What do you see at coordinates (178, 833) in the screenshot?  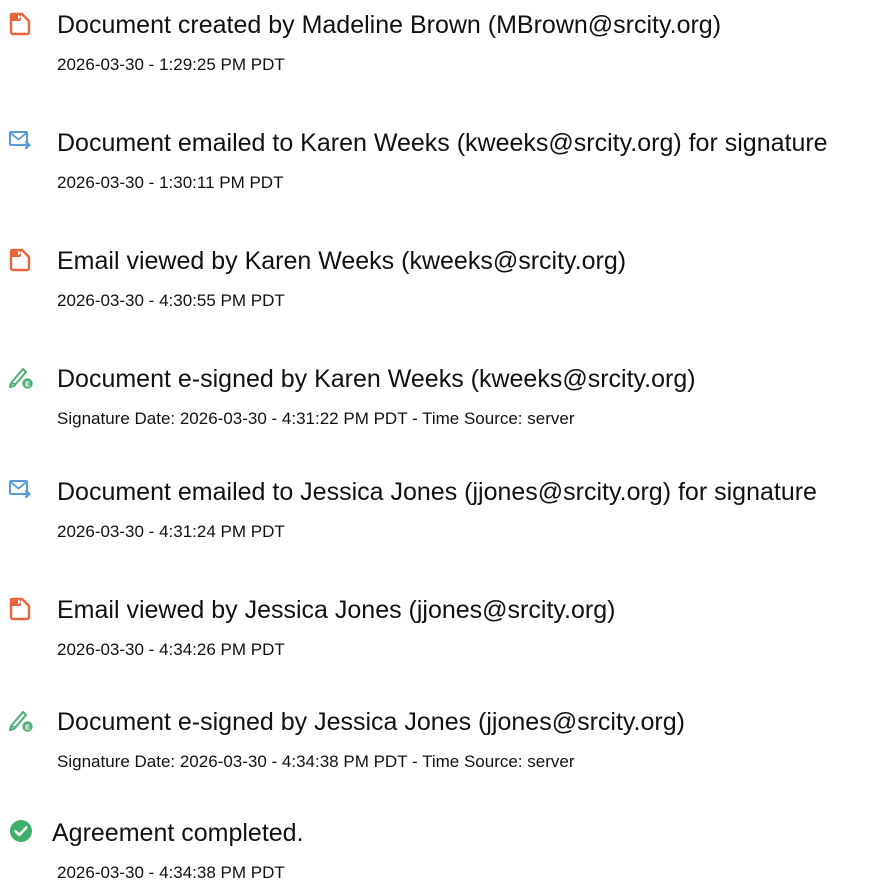 I see `event-title: Agreement completed.` at bounding box center [178, 833].